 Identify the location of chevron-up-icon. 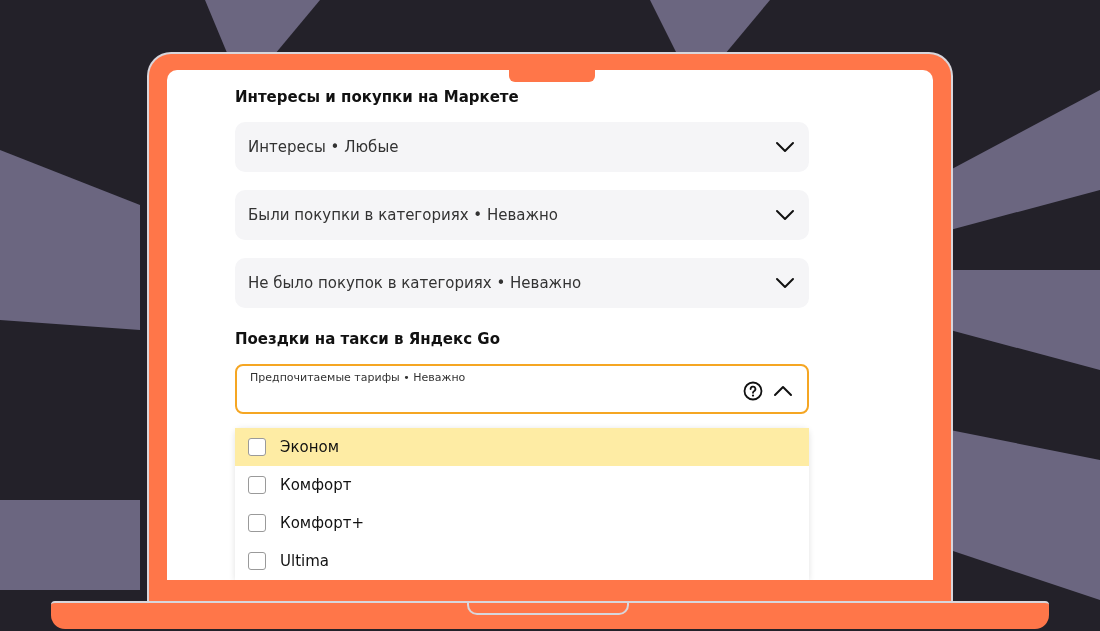
(783, 391).